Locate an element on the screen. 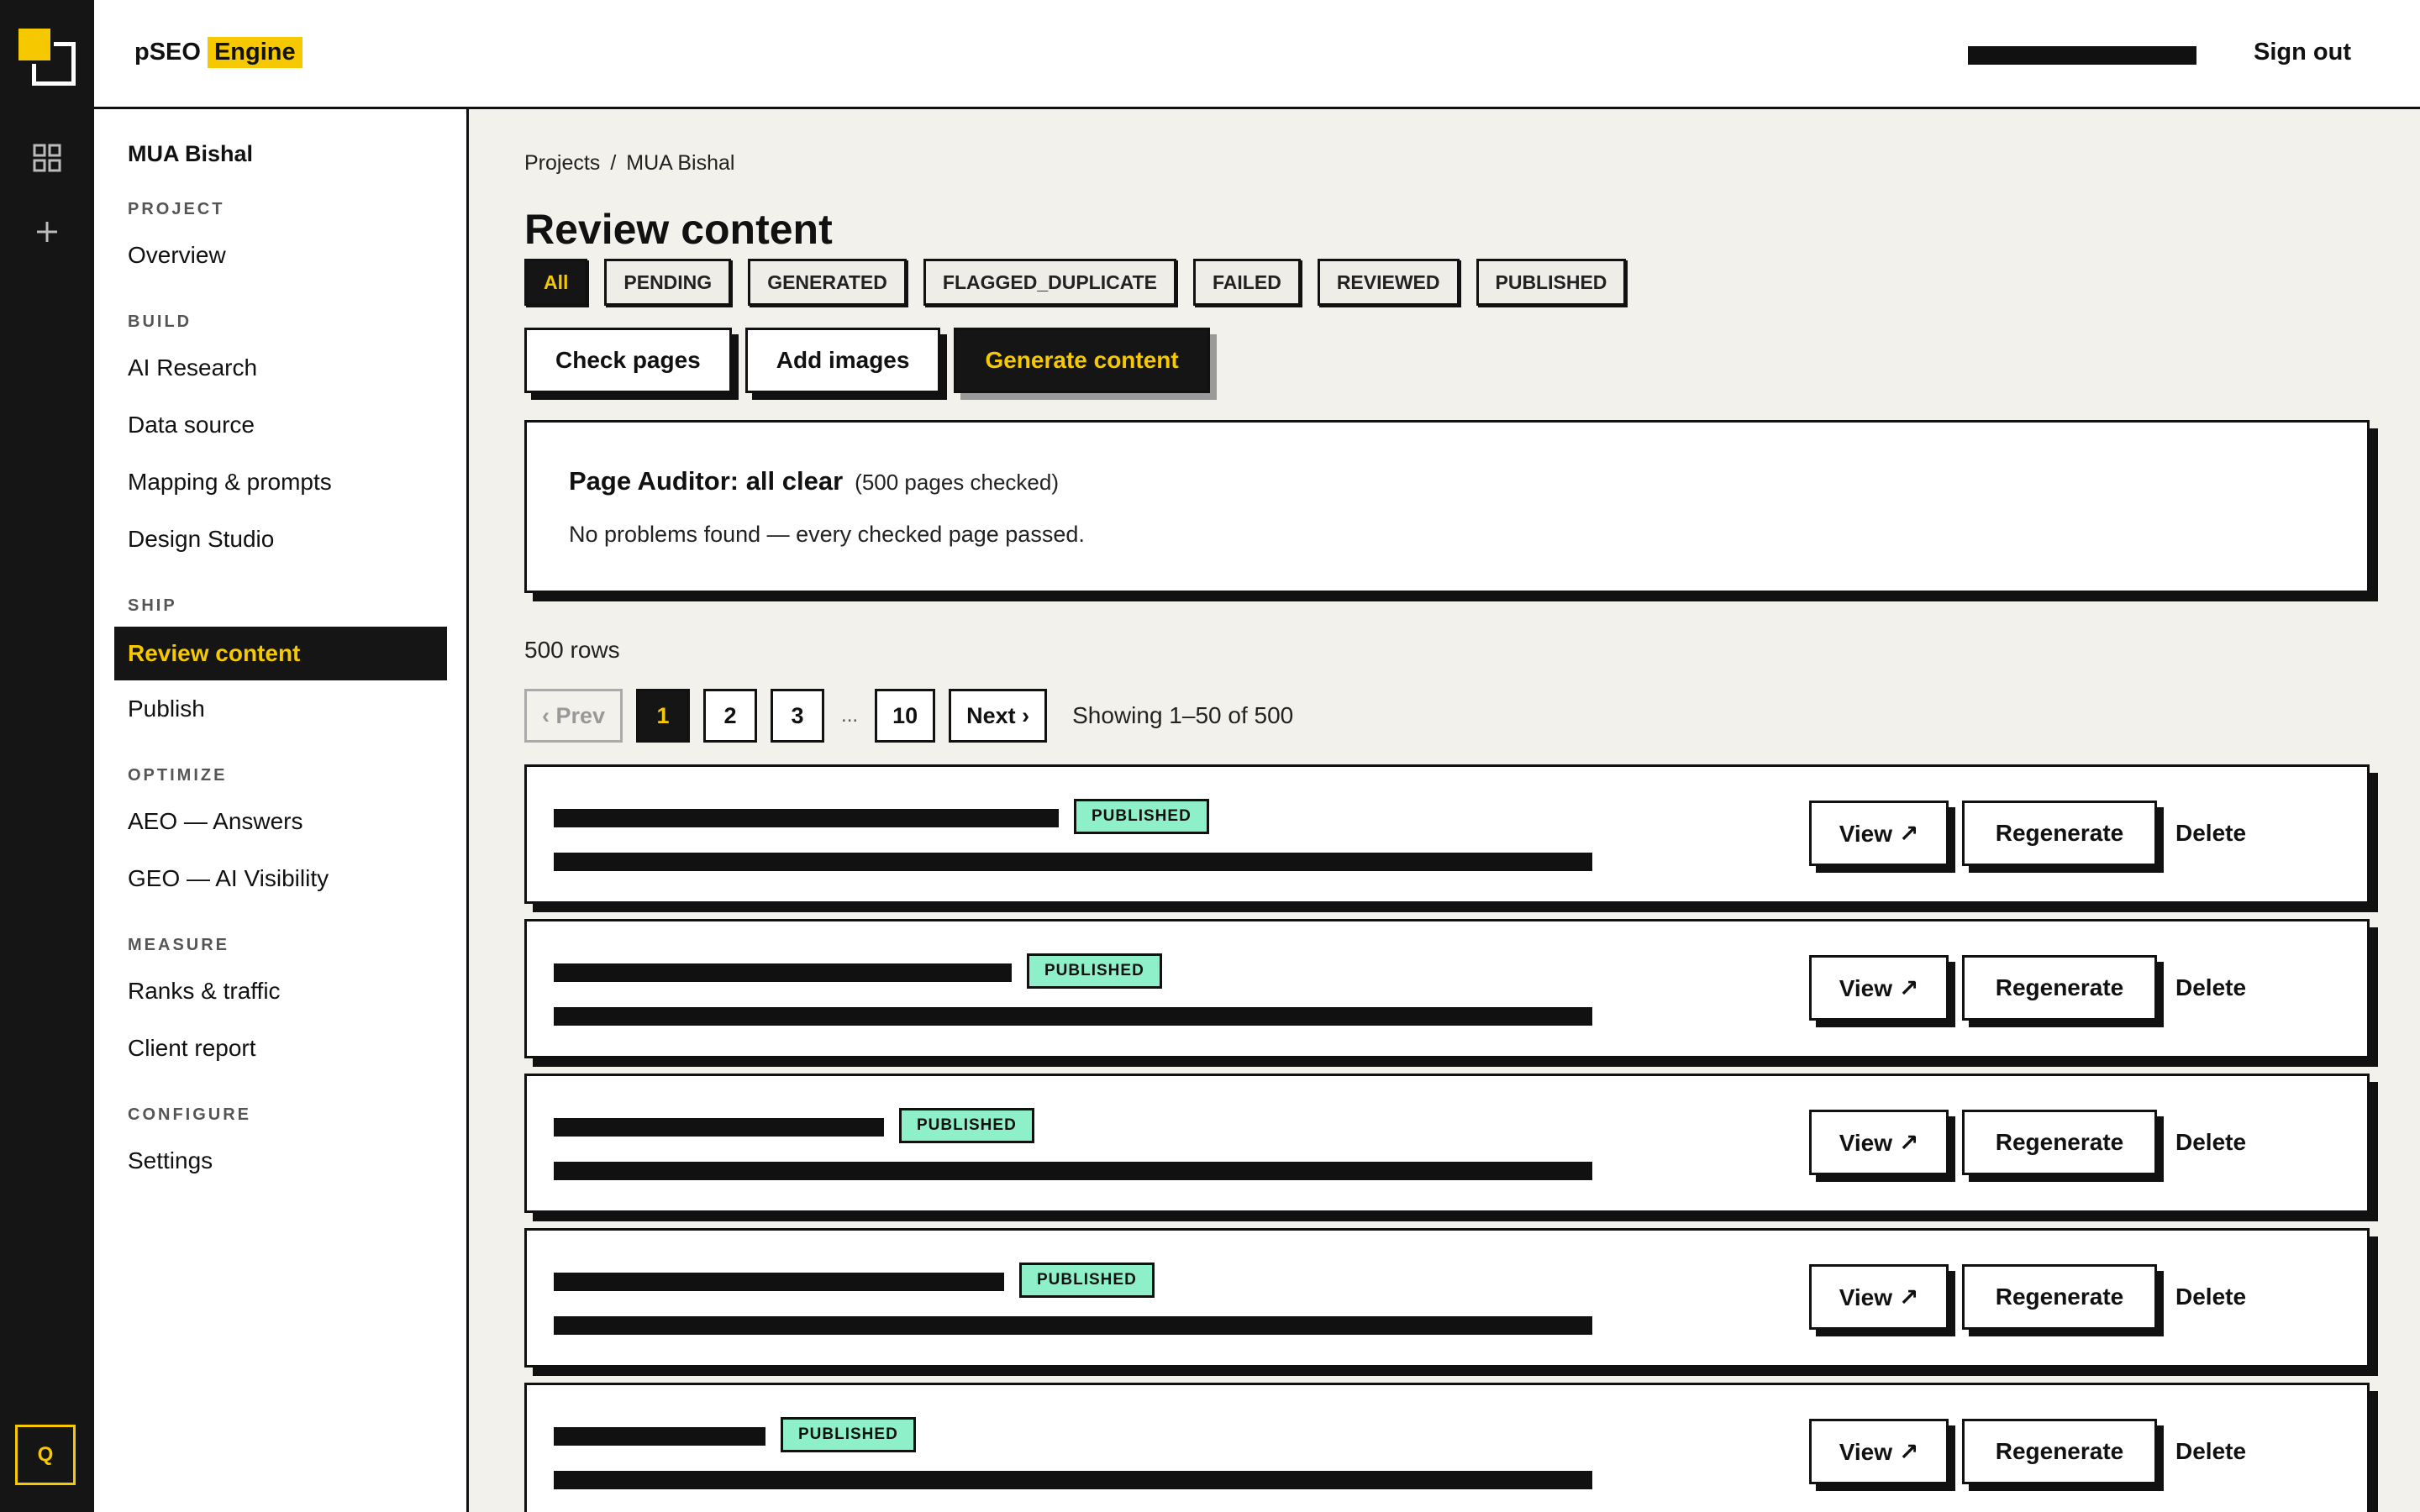  sidebar-item-aeo-answers: AEO — Answers is located at coordinates (216, 821).